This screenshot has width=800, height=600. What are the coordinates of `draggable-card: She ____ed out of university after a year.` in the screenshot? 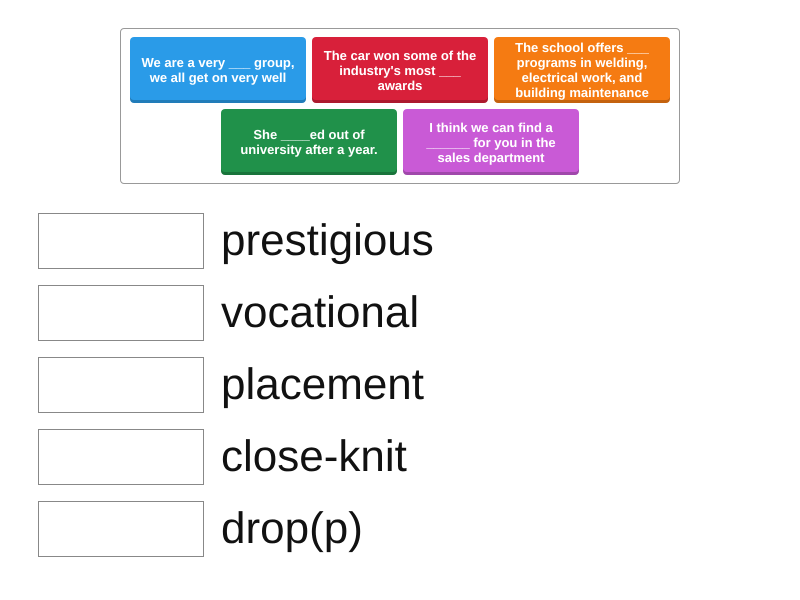 It's located at (309, 142).